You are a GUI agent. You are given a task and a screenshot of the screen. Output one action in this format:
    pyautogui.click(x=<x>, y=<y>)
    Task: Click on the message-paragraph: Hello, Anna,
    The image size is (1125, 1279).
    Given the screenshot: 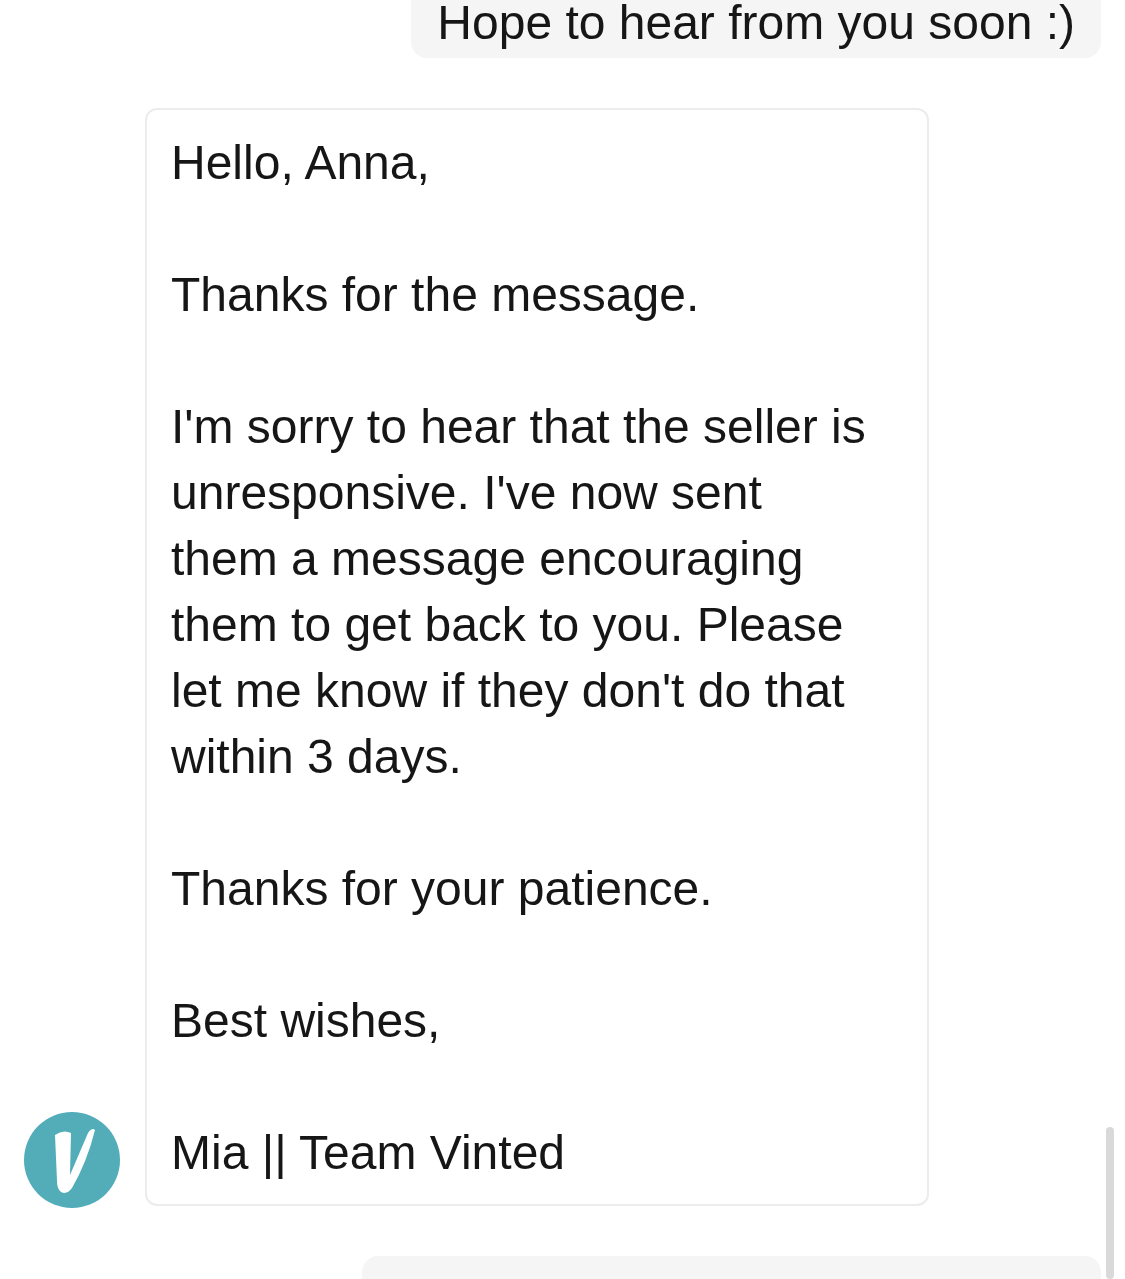 What is the action you would take?
    pyautogui.click(x=301, y=163)
    